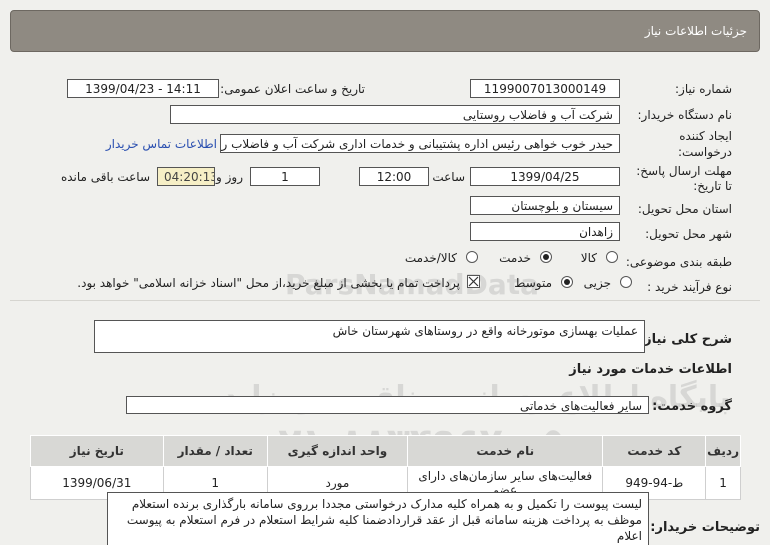 Image resolution: width=770 pixels, height=545 pixels. I want to click on creator-label-1: ایجاد کننده, so click(705, 136).